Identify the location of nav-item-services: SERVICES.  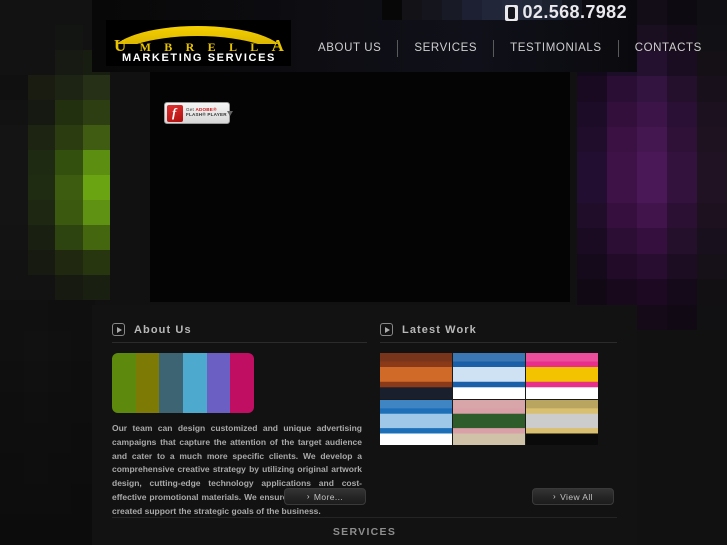
(445, 48).